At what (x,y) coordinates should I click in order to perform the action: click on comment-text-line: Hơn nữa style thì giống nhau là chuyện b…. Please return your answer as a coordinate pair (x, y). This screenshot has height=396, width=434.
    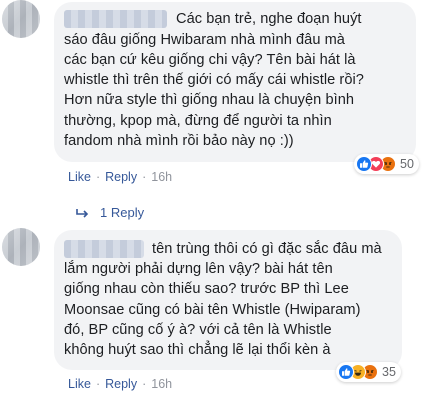
    Looking at the image, I should click on (209, 100).